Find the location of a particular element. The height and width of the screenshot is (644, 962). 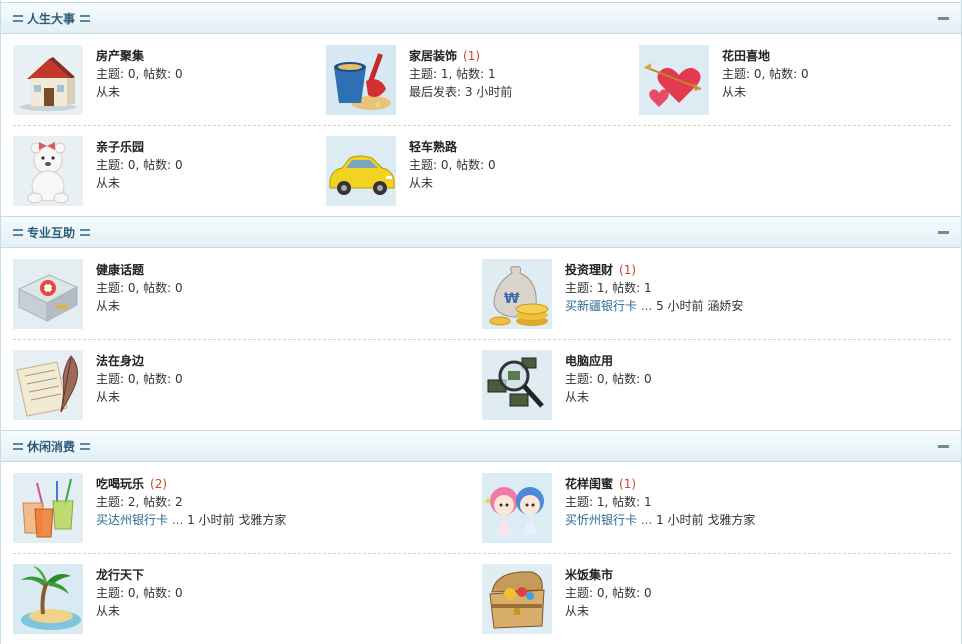

forum-name: 龙行天下 is located at coordinates (120, 575).